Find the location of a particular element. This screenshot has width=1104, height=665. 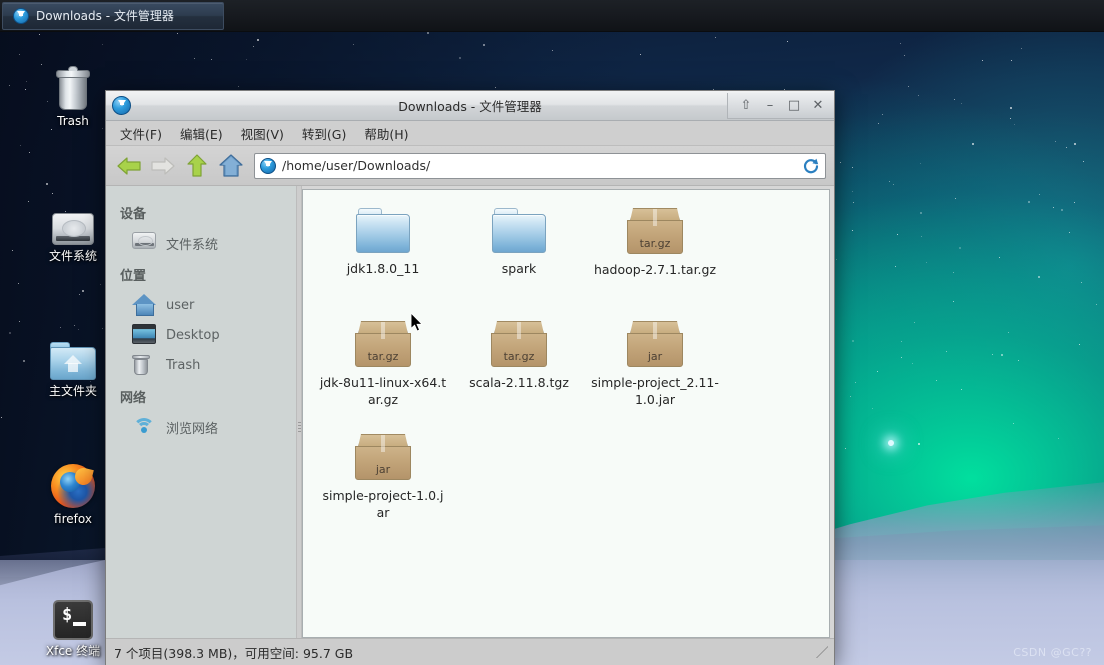

sidebar-item-label: user is located at coordinates (180, 305).